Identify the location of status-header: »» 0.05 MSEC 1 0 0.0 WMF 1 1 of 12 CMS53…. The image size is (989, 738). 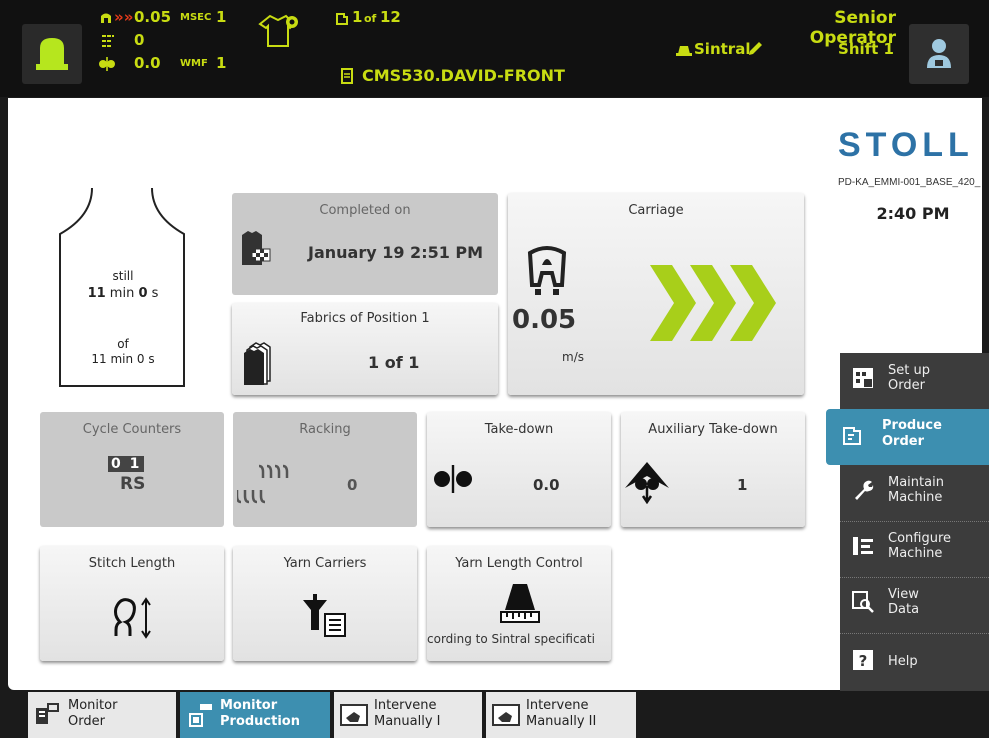
(494, 48).